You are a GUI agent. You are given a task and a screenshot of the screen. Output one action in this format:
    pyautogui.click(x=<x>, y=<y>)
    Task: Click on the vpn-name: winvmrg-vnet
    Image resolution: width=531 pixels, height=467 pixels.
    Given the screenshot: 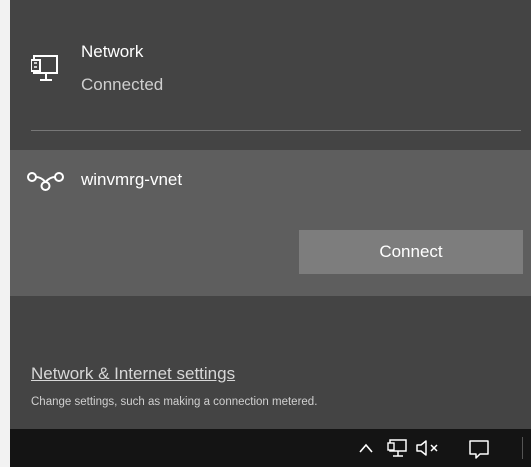 What is the action you would take?
    pyautogui.click(x=132, y=179)
    